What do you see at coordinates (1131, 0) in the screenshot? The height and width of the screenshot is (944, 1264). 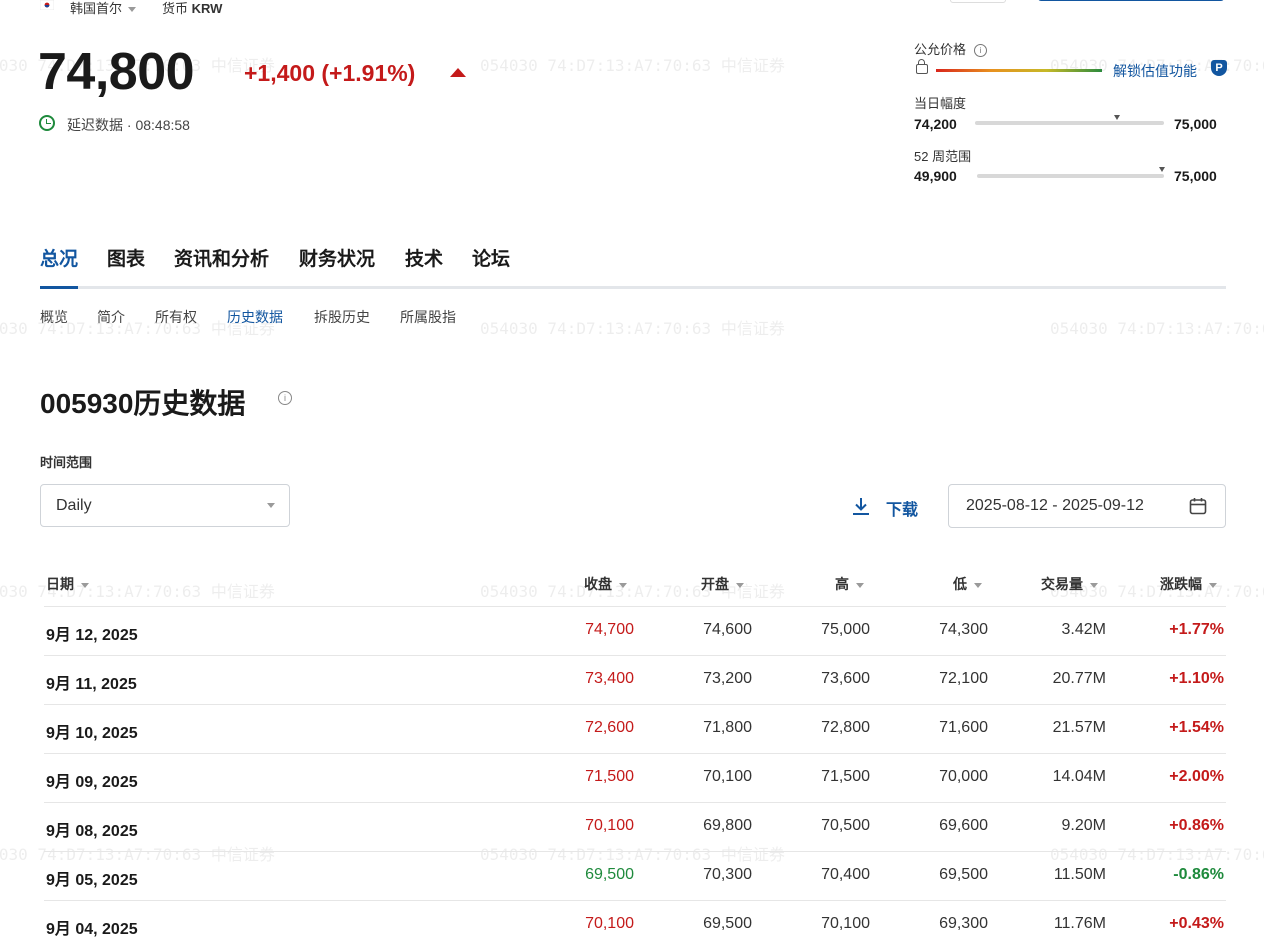 I see `top-primary-button` at bounding box center [1131, 0].